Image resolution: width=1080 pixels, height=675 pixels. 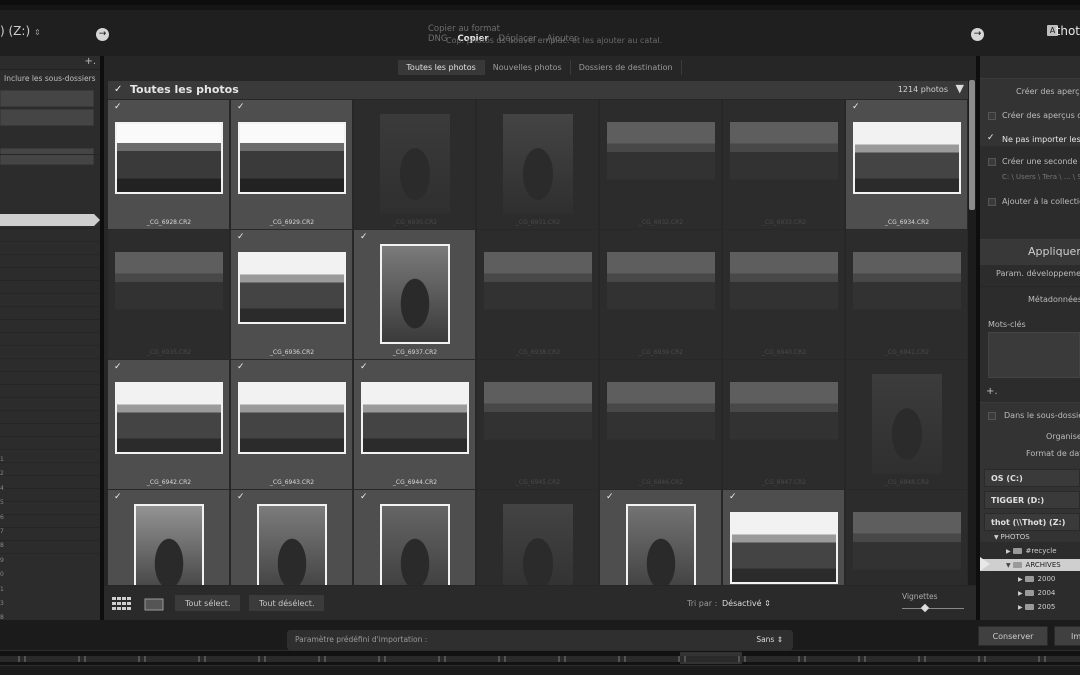 What do you see at coordinates (50, 220) in the screenshot?
I see `source-selected-item` at bounding box center [50, 220].